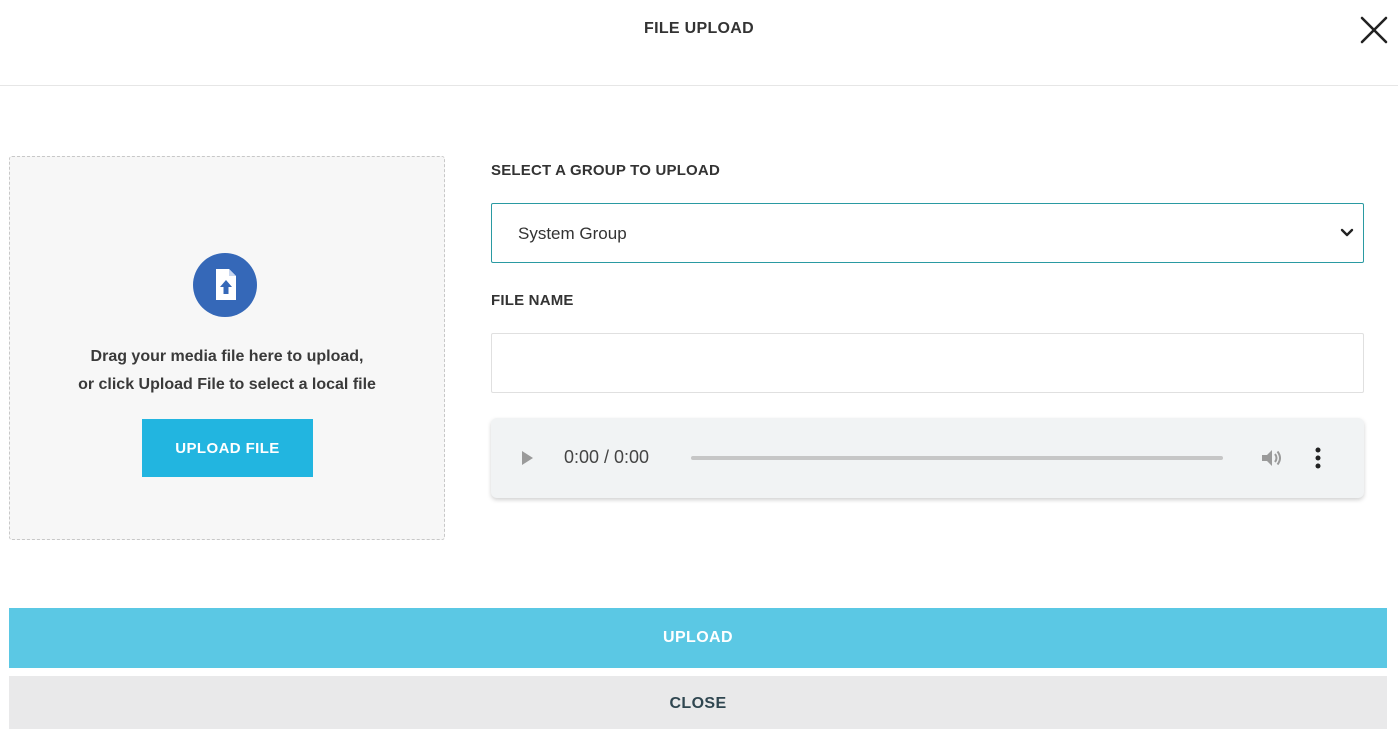 This screenshot has width=1398, height=729. Describe the element at coordinates (227, 356) in the screenshot. I see `drop-instructions-line1: Drag your media file here to upload,` at that location.